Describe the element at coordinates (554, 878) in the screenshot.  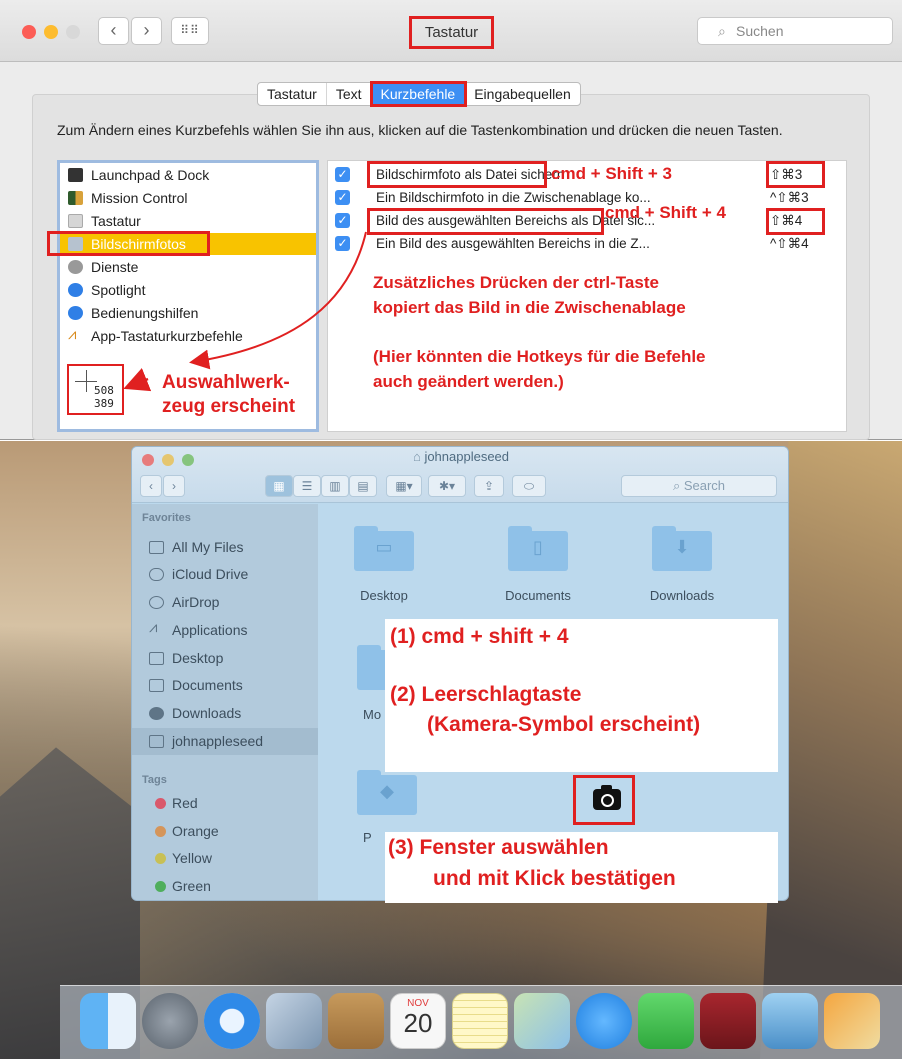
I see `step-3-subtext: und mit Klick bestätigen` at that location.